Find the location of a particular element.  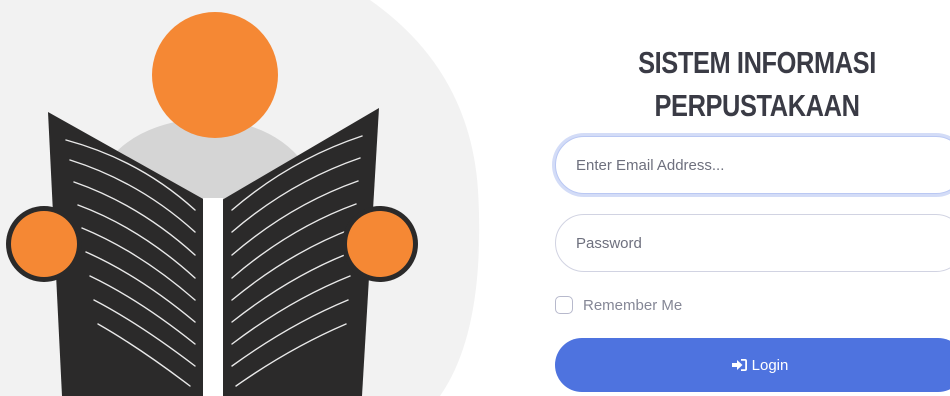

remember-me-option: Remember Me is located at coordinates (618, 305).